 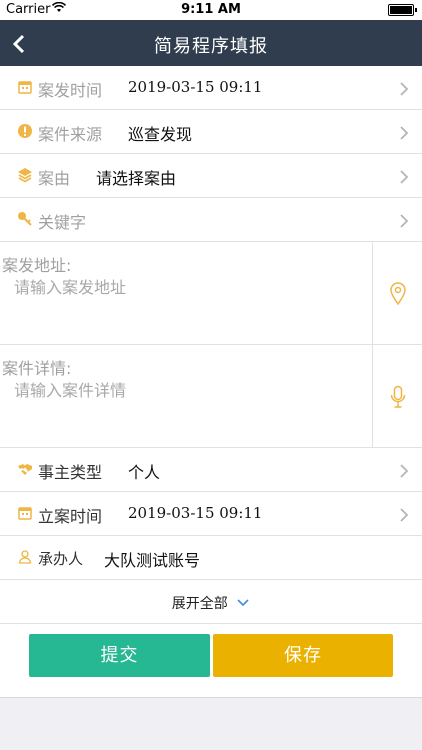 What do you see at coordinates (25, 557) in the screenshot?
I see `user-icon` at bounding box center [25, 557].